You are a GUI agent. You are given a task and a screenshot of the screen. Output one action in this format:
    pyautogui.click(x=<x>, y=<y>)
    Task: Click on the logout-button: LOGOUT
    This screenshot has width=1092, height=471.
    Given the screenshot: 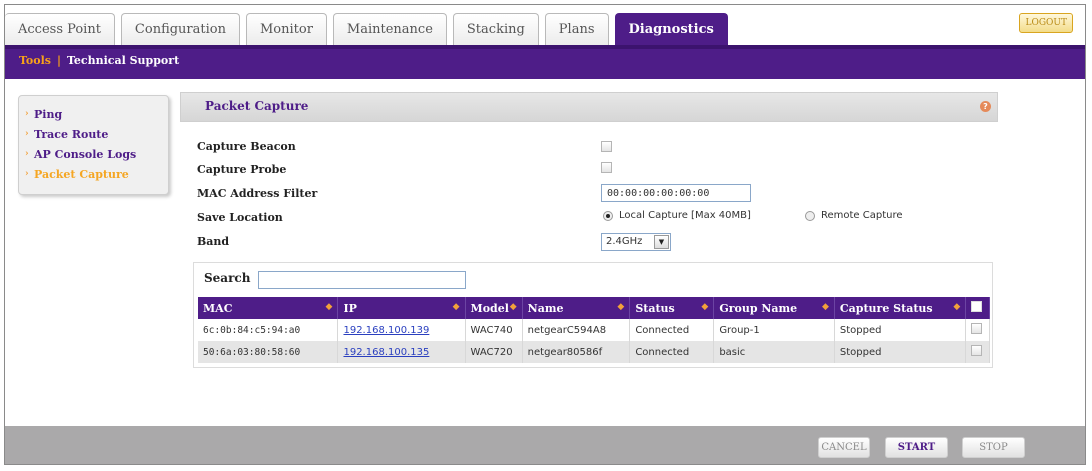 What is the action you would take?
    pyautogui.click(x=1046, y=23)
    